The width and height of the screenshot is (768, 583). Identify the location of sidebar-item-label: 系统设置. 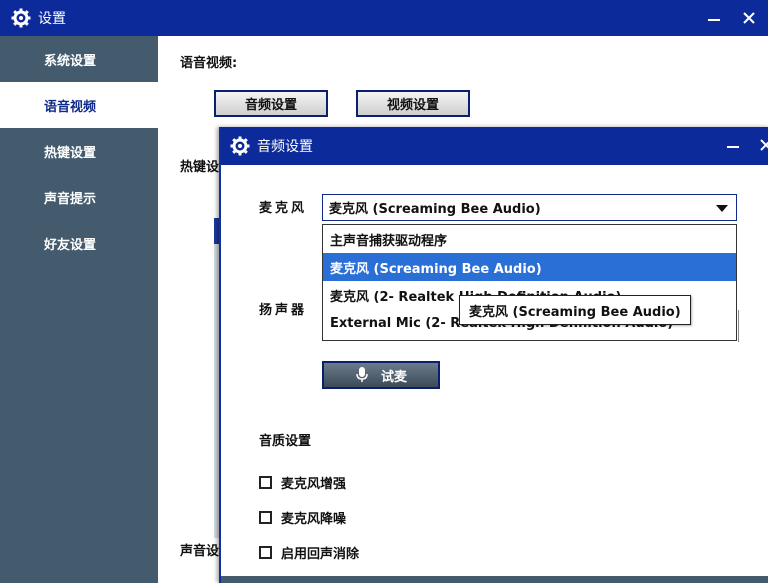
(70, 61).